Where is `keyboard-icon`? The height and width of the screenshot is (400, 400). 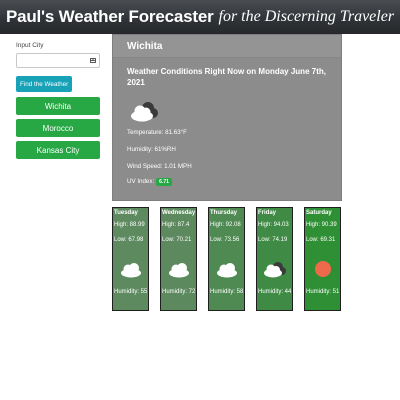 keyboard-icon is located at coordinates (93, 60).